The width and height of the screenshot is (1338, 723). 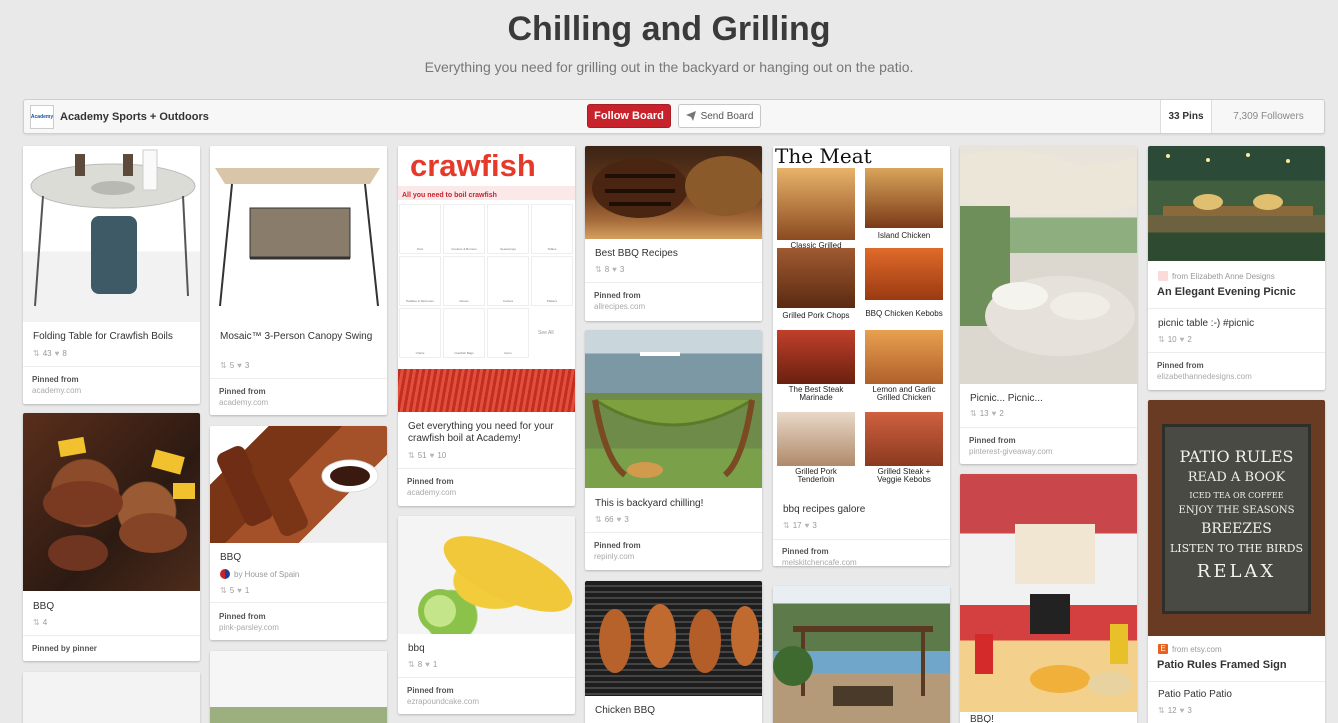 What do you see at coordinates (508, 353) in the screenshot?
I see `product-label: Items` at bounding box center [508, 353].